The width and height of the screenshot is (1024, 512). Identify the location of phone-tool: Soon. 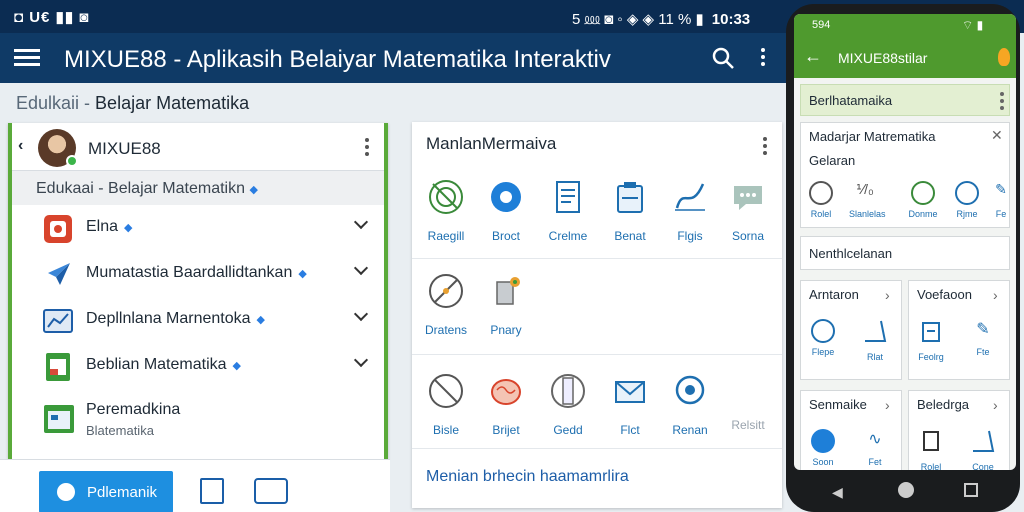
(823, 448).